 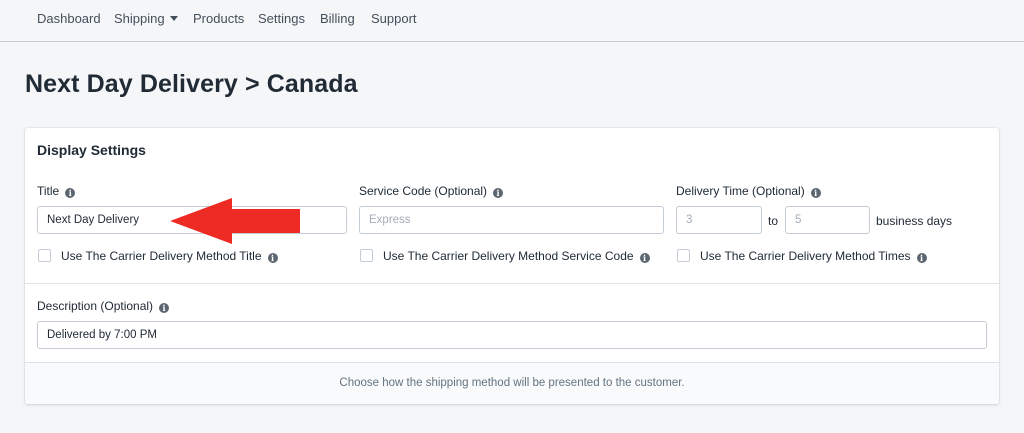 What do you see at coordinates (139, 18) in the screenshot?
I see `nav-shipping-label: Shipping` at bounding box center [139, 18].